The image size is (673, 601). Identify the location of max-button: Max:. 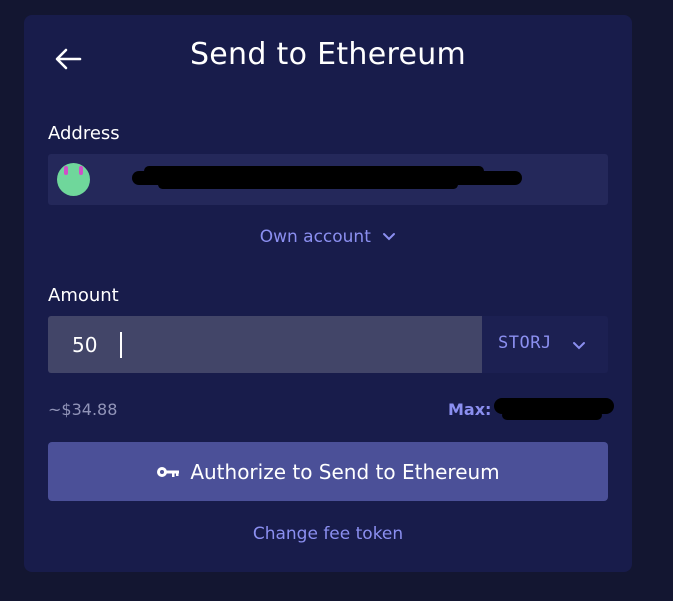
(469, 409).